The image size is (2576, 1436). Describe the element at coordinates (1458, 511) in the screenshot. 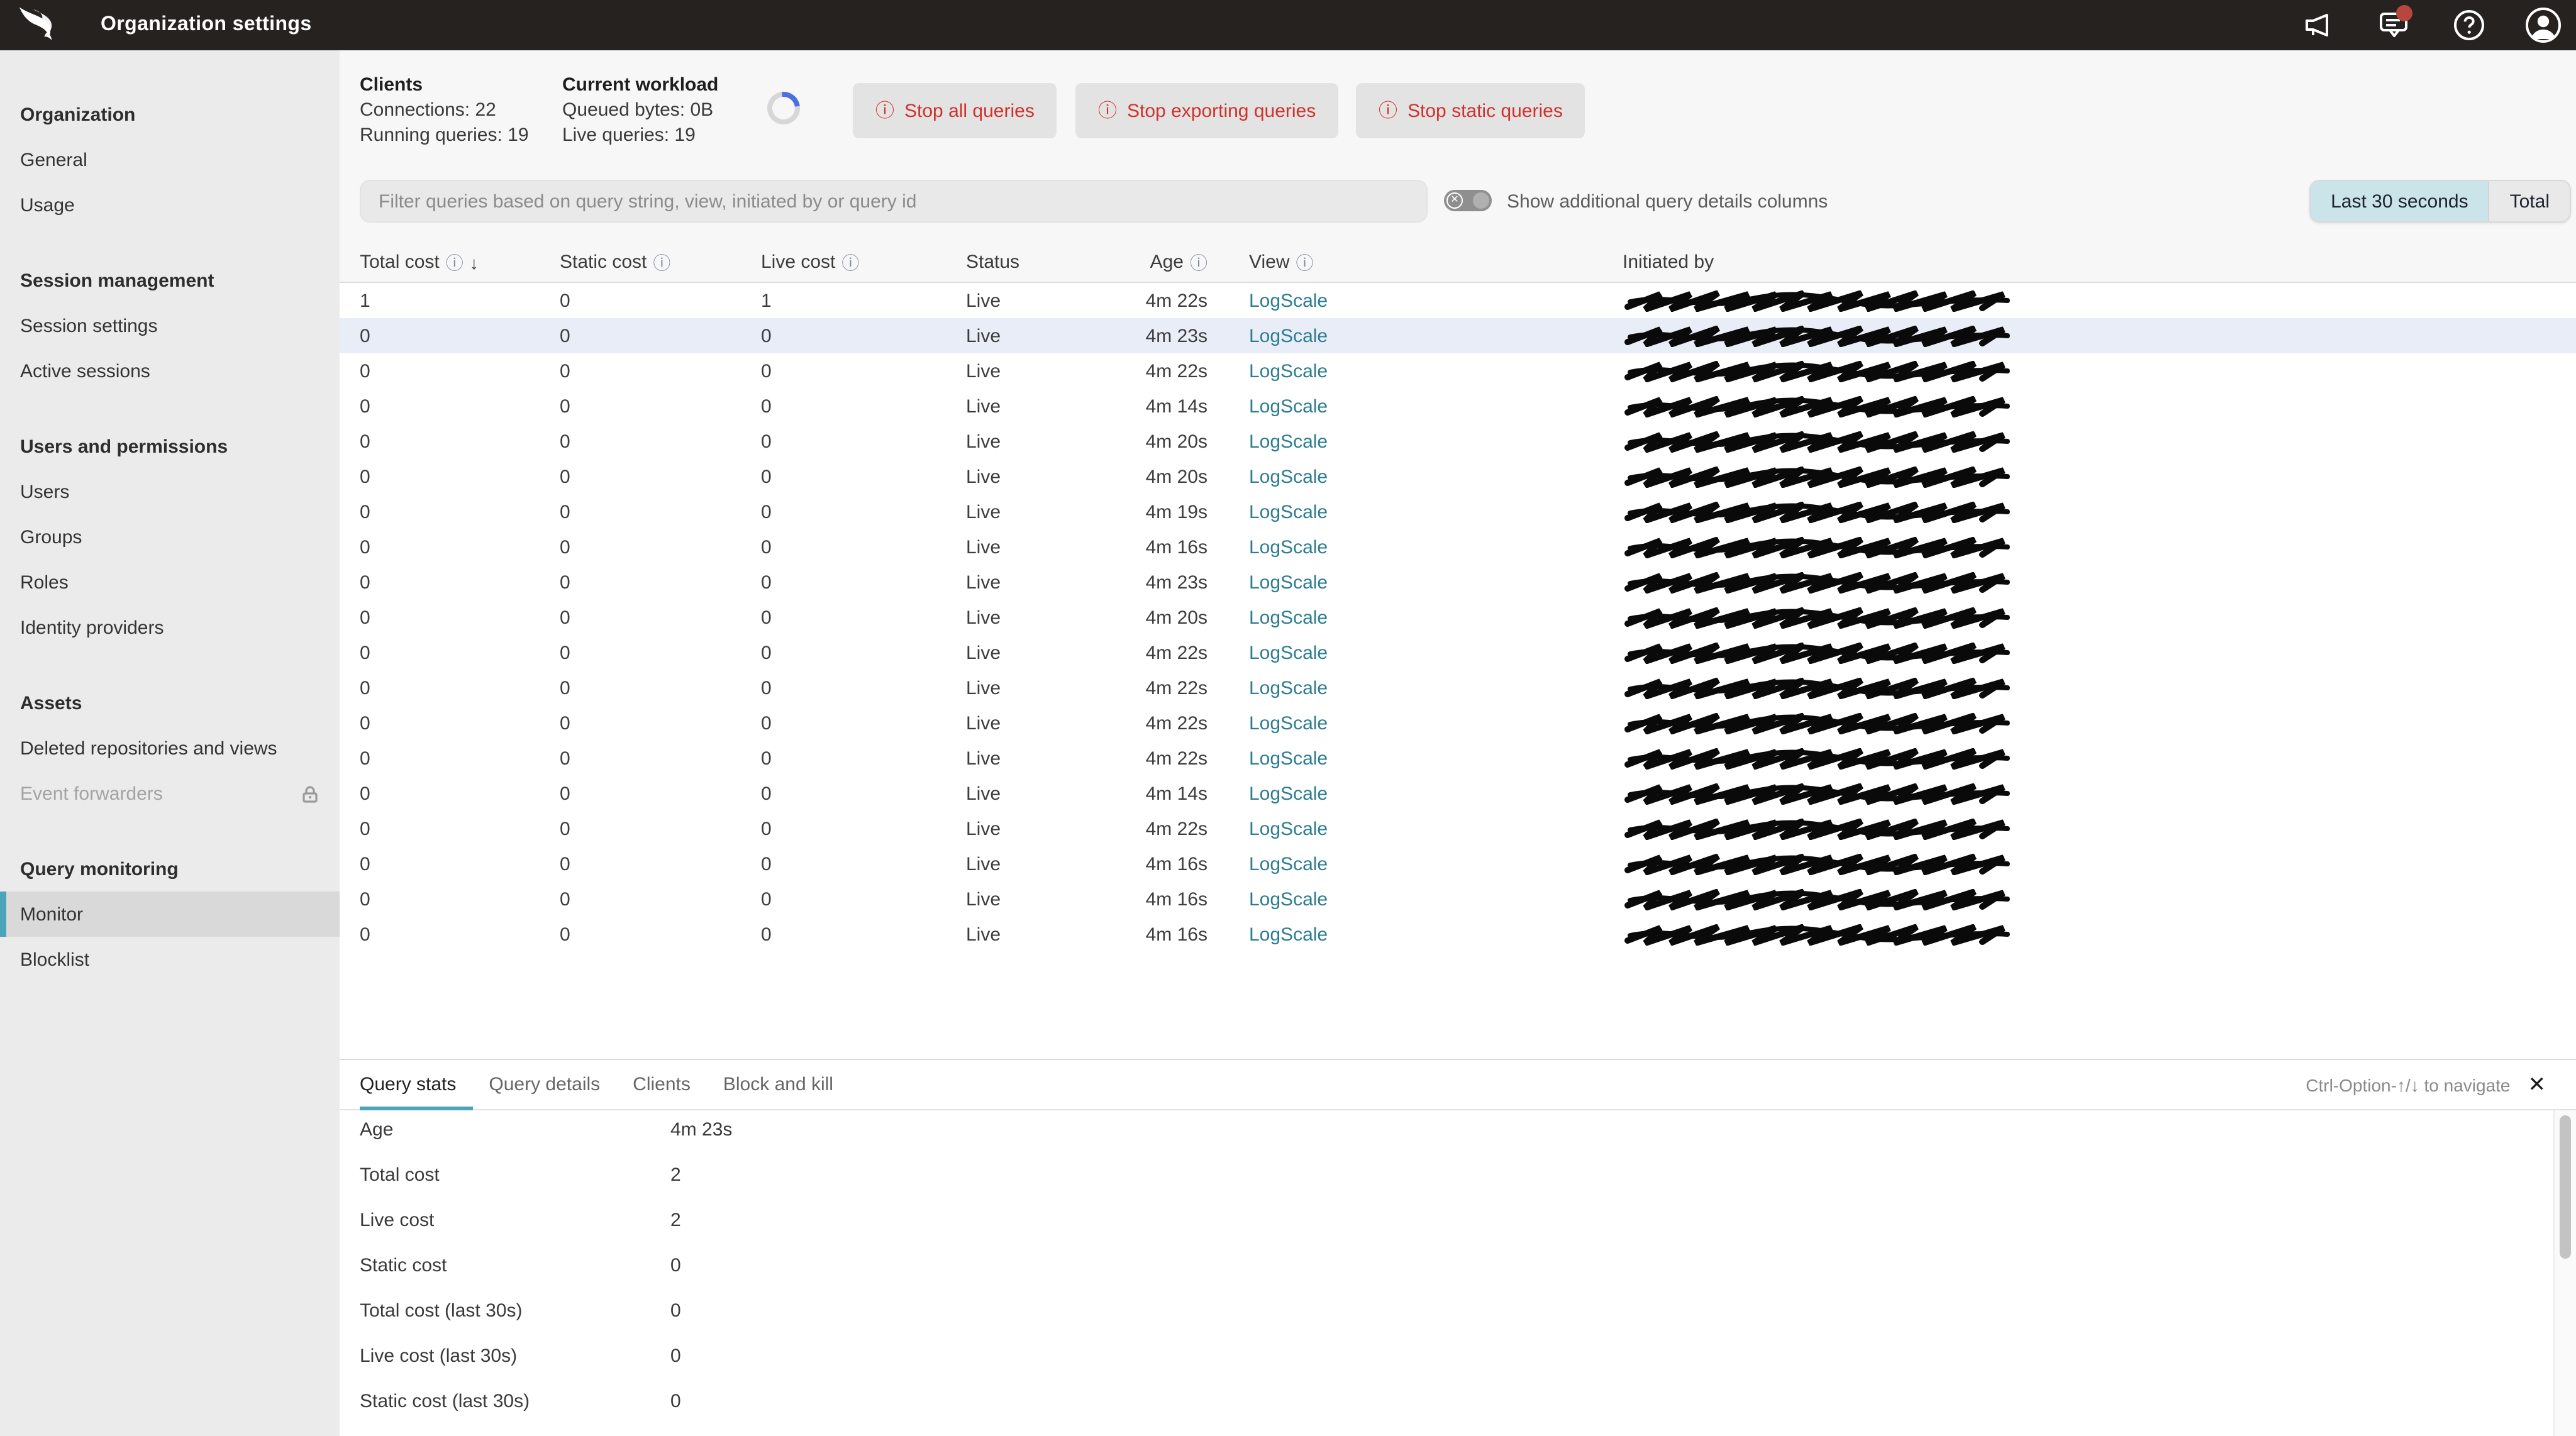

I see `table-row: 0 0 0 Live 4m 19s LogScale` at that location.